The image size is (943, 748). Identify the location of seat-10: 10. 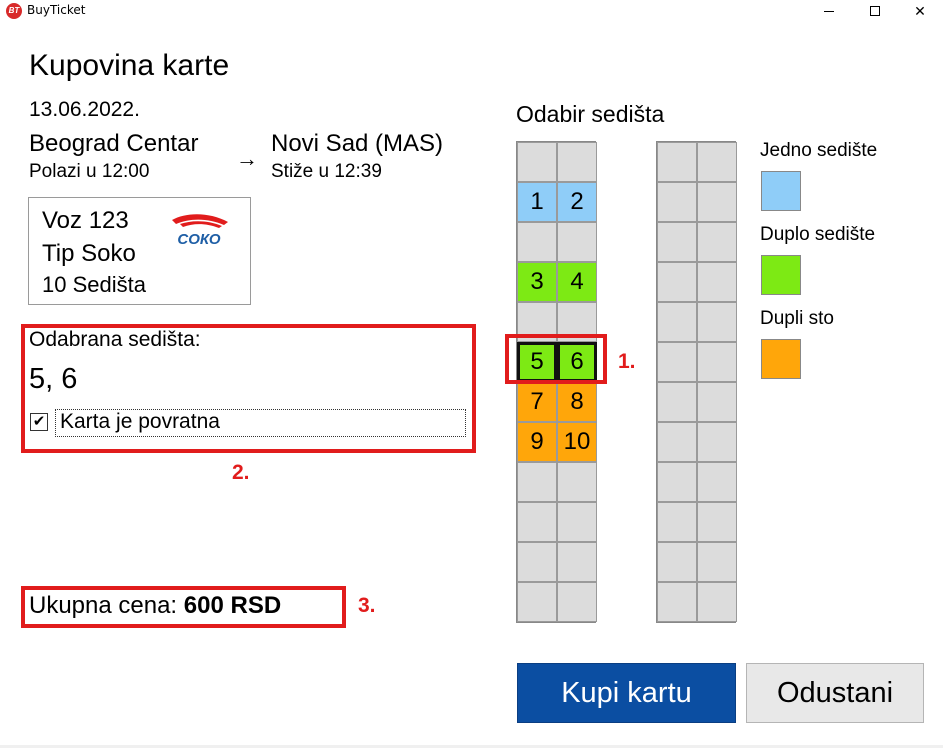
(577, 442).